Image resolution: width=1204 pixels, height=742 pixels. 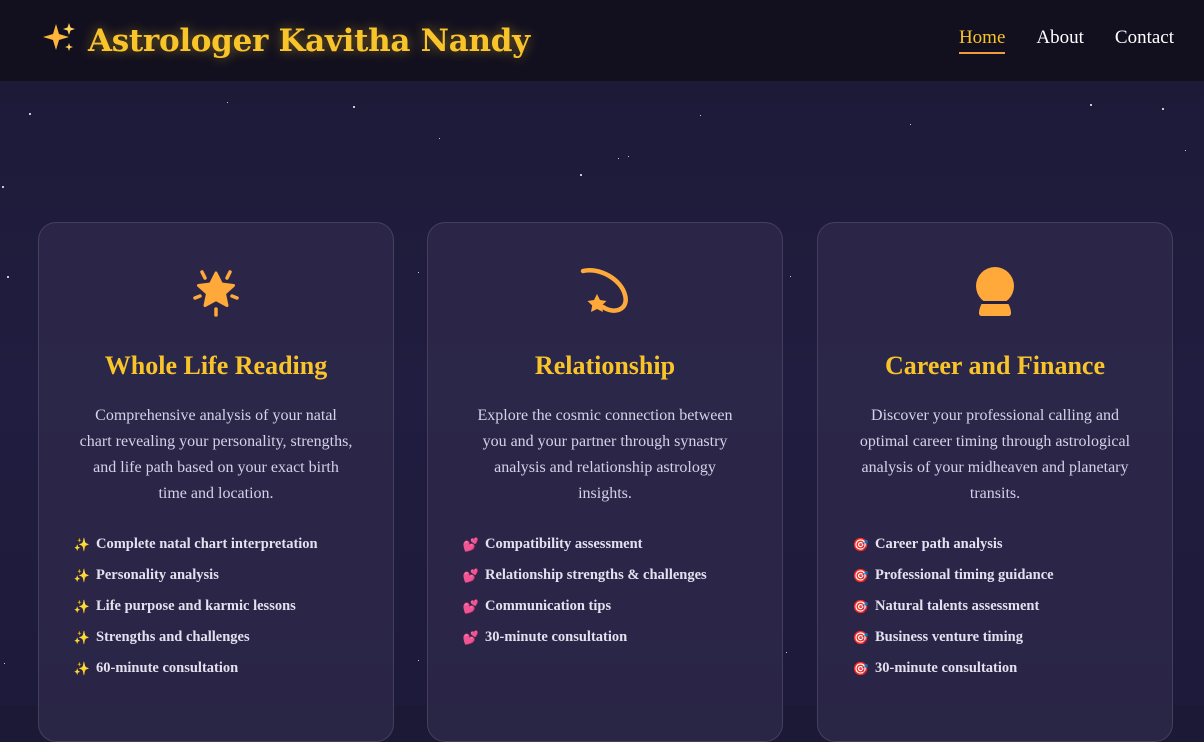 What do you see at coordinates (927, 544) in the screenshot?
I see `list-item: 🎯 Career path analysis` at bounding box center [927, 544].